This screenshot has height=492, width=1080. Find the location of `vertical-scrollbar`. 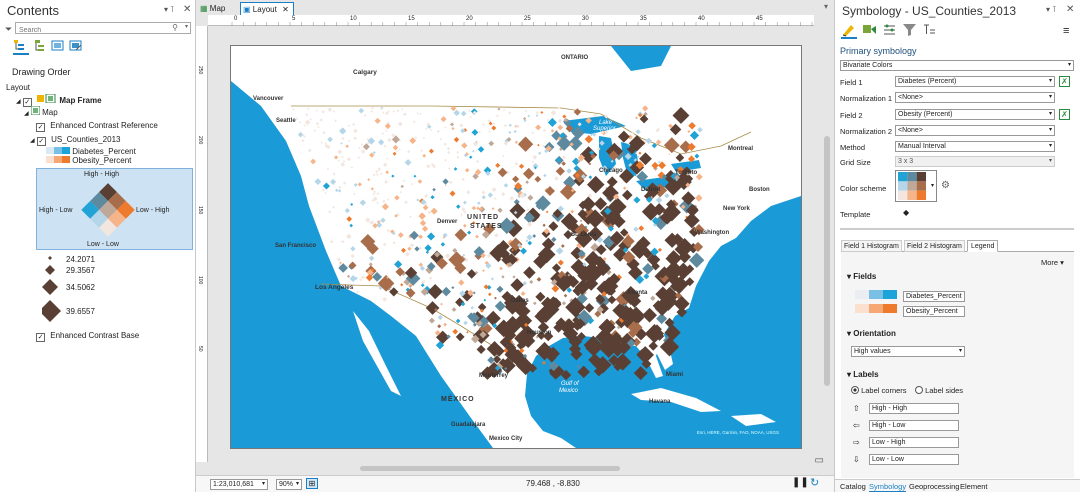

vertical-scrollbar is located at coordinates (827, 236).